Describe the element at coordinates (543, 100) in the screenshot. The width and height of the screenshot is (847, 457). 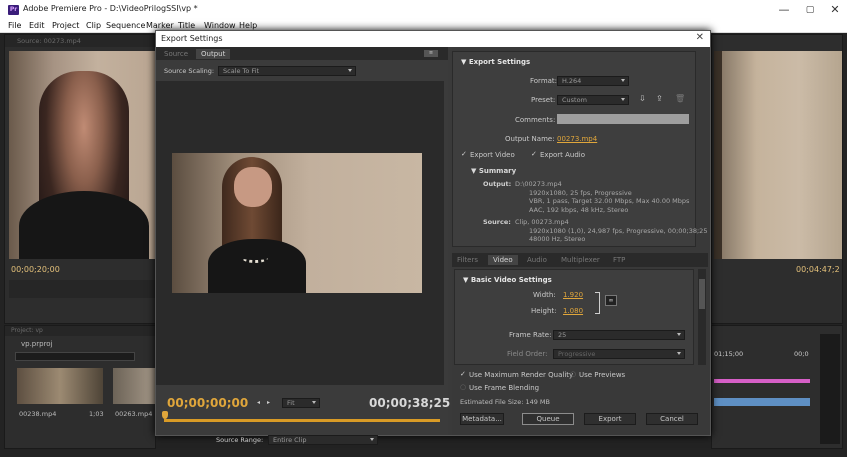
I see `preset-label: Preset:` at that location.